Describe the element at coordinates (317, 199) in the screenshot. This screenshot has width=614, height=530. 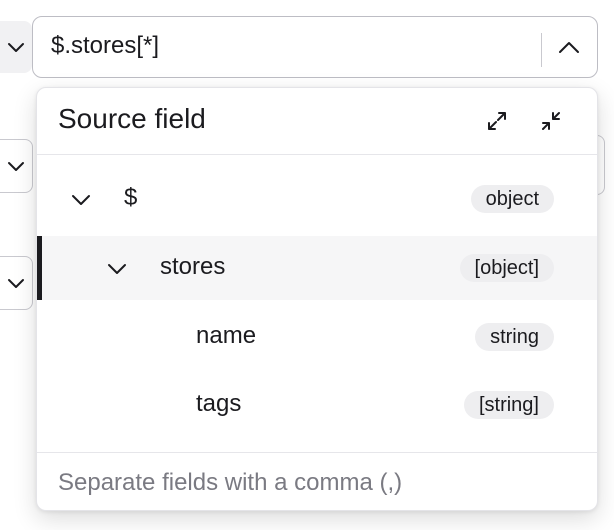
I see `tree-row-root: $ object` at that location.